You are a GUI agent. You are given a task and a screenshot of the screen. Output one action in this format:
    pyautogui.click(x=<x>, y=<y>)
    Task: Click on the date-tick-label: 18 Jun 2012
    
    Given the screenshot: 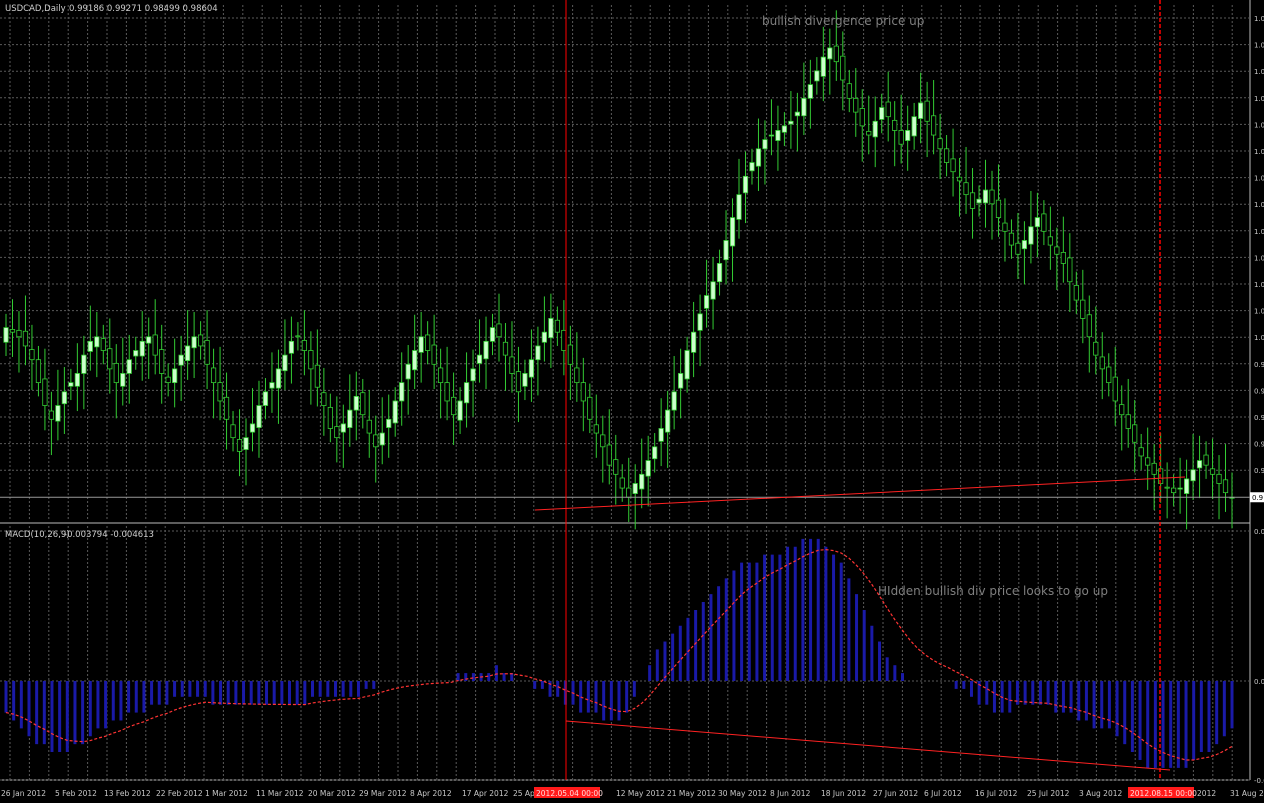 What is the action you would take?
    pyautogui.click(x=843, y=793)
    